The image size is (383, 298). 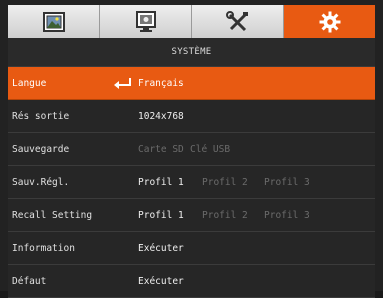 I want to click on tab-system, so click(x=329, y=21).